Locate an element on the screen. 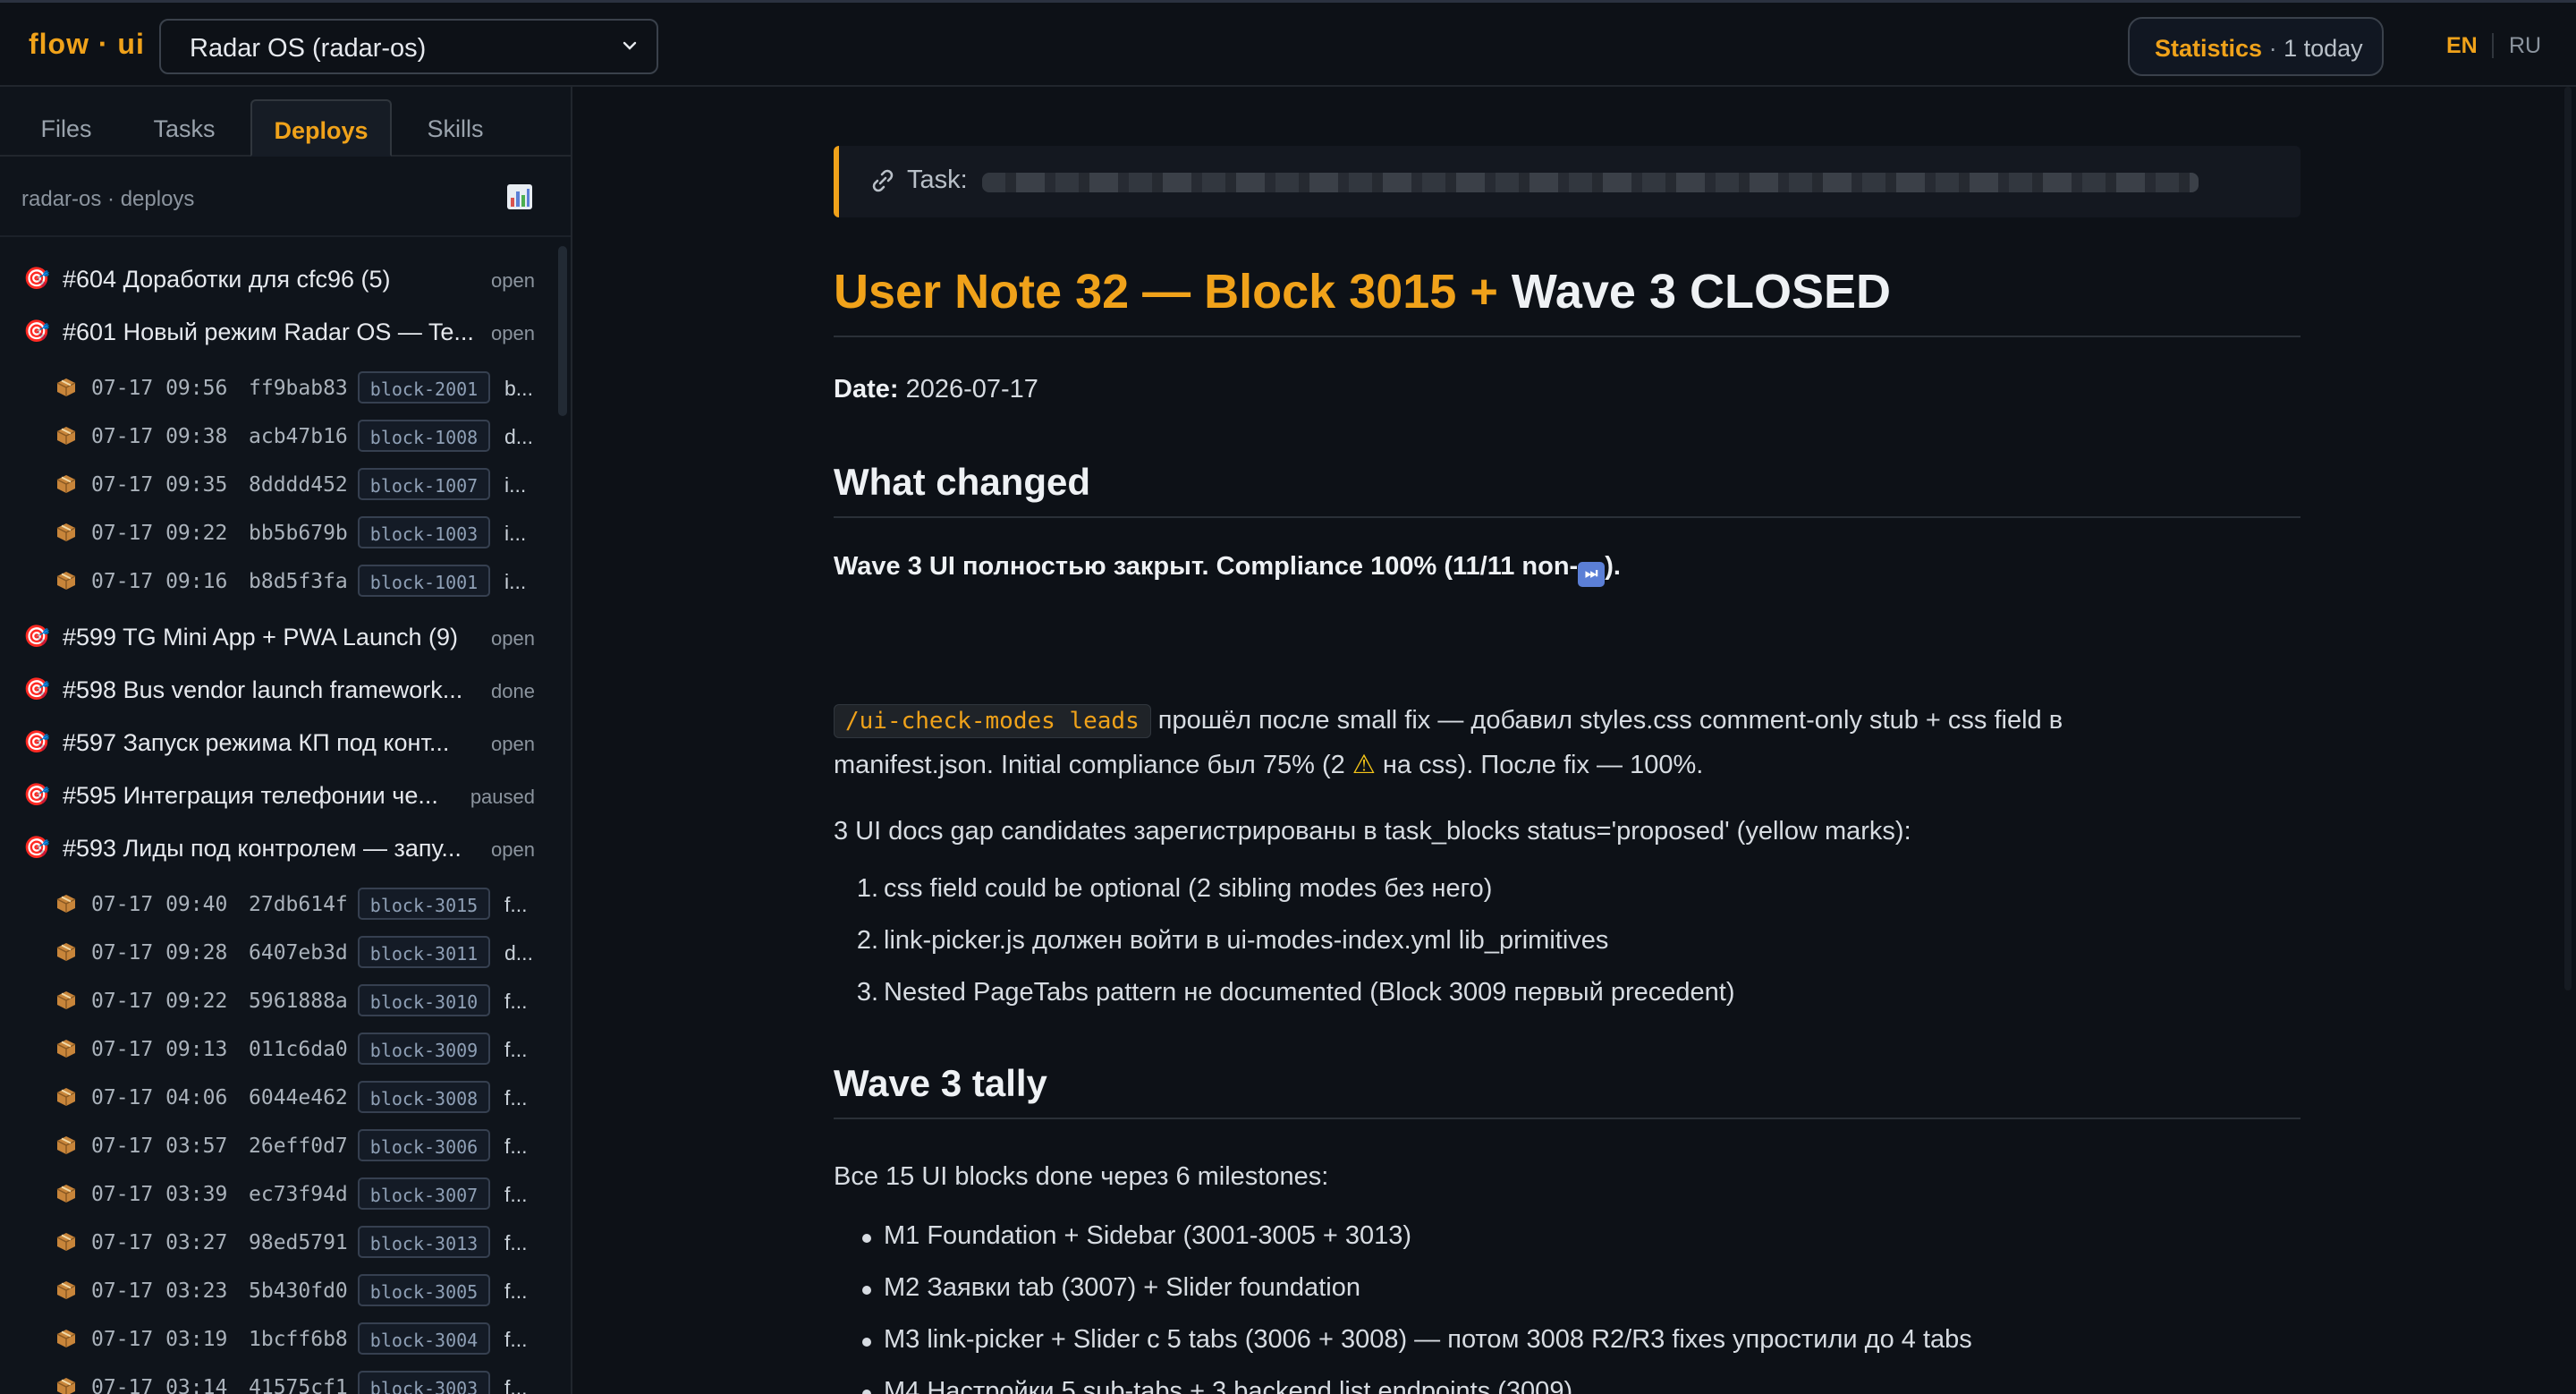 The image size is (2576, 1394). task-row: 🎯 #595 Интеграция телефонии че... paused is located at coordinates (277, 796).